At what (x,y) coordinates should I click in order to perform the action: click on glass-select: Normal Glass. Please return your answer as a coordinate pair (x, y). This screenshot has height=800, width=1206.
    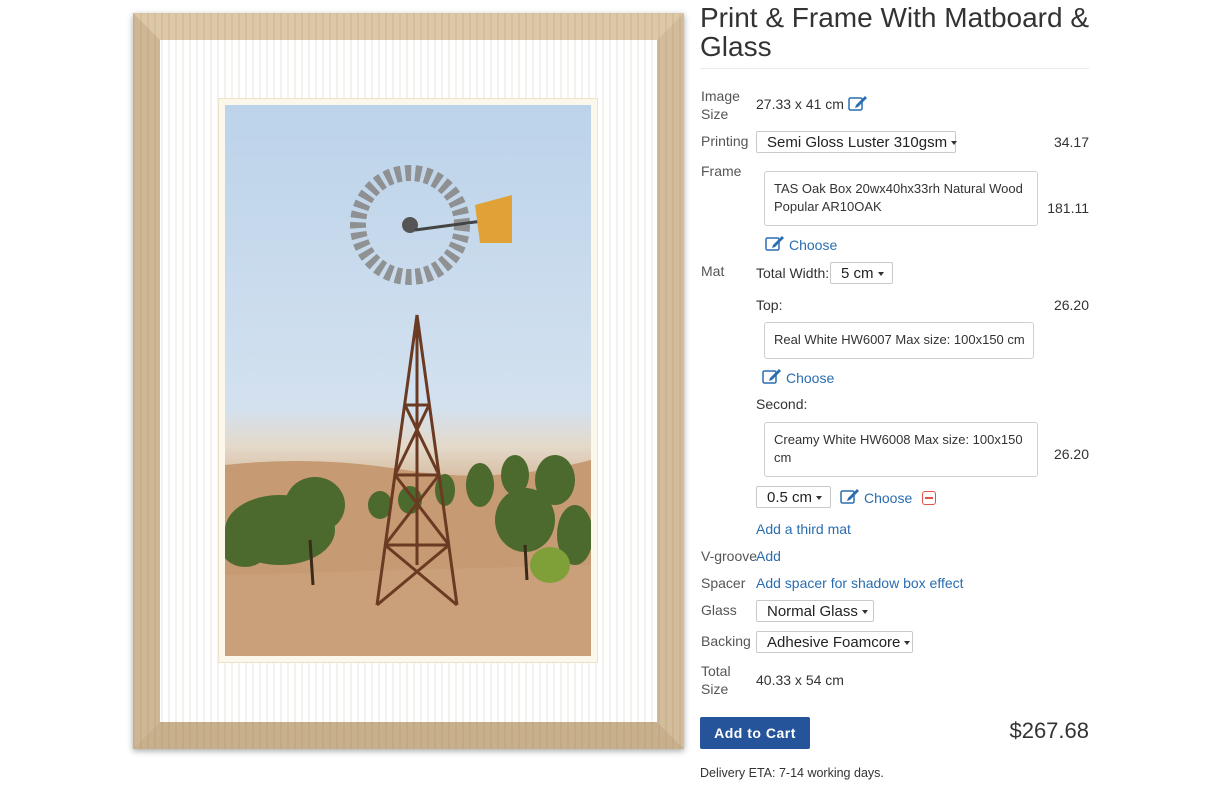
    Looking at the image, I should click on (815, 611).